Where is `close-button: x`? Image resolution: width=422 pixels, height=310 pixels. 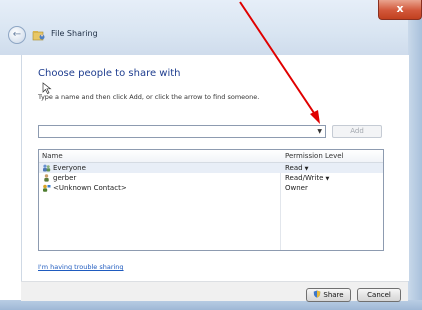 close-button: x is located at coordinates (400, 10).